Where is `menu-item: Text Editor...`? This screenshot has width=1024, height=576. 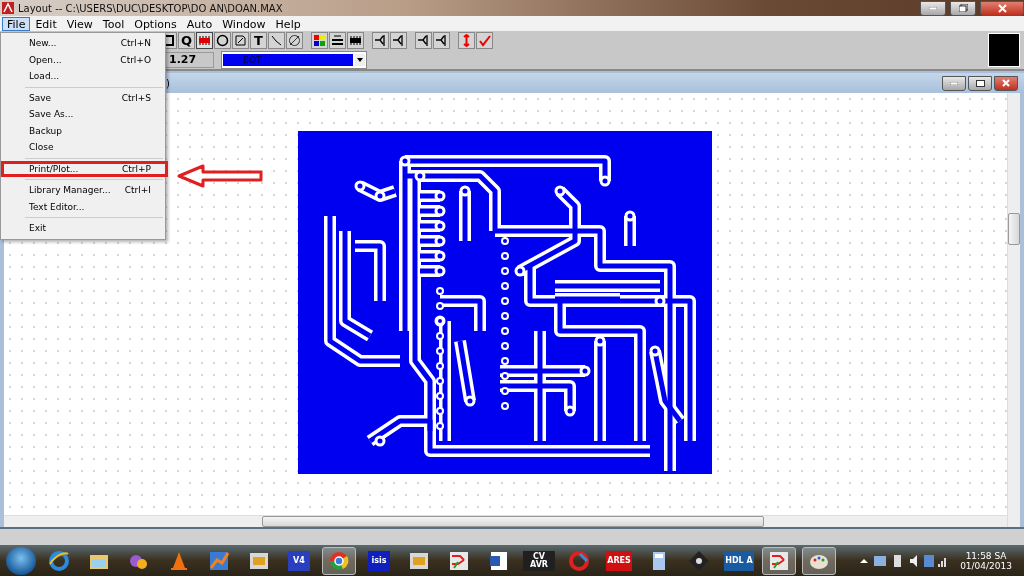
menu-item: Text Editor... is located at coordinates (84, 206).